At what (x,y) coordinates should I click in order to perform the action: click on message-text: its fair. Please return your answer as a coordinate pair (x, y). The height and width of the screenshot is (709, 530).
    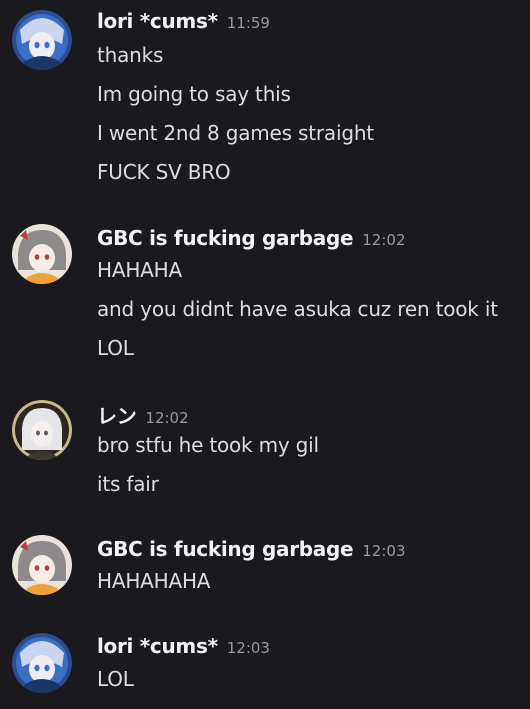
    Looking at the image, I should click on (128, 484).